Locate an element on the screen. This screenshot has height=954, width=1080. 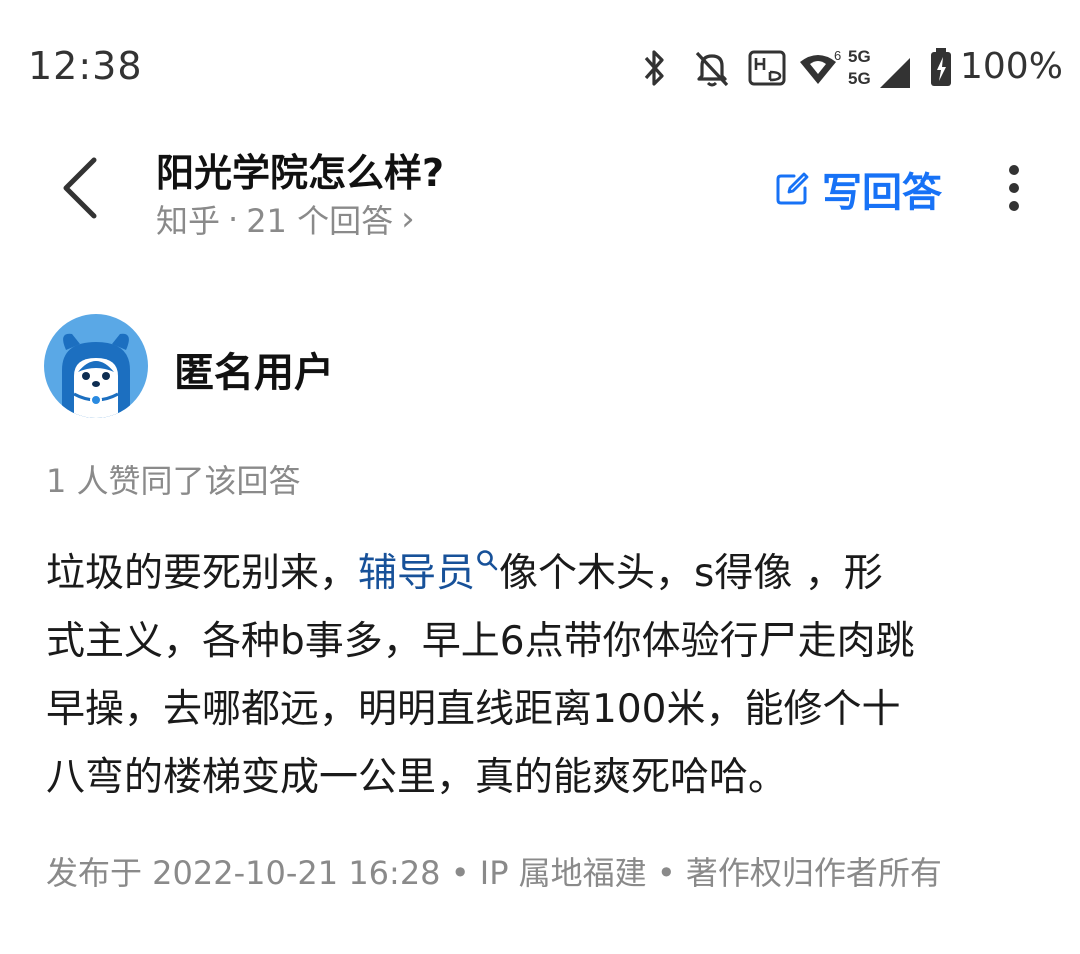
answer-line-3: 早操，去哪都远，明明直线距离100米，能修个十 is located at coordinates (473, 709).